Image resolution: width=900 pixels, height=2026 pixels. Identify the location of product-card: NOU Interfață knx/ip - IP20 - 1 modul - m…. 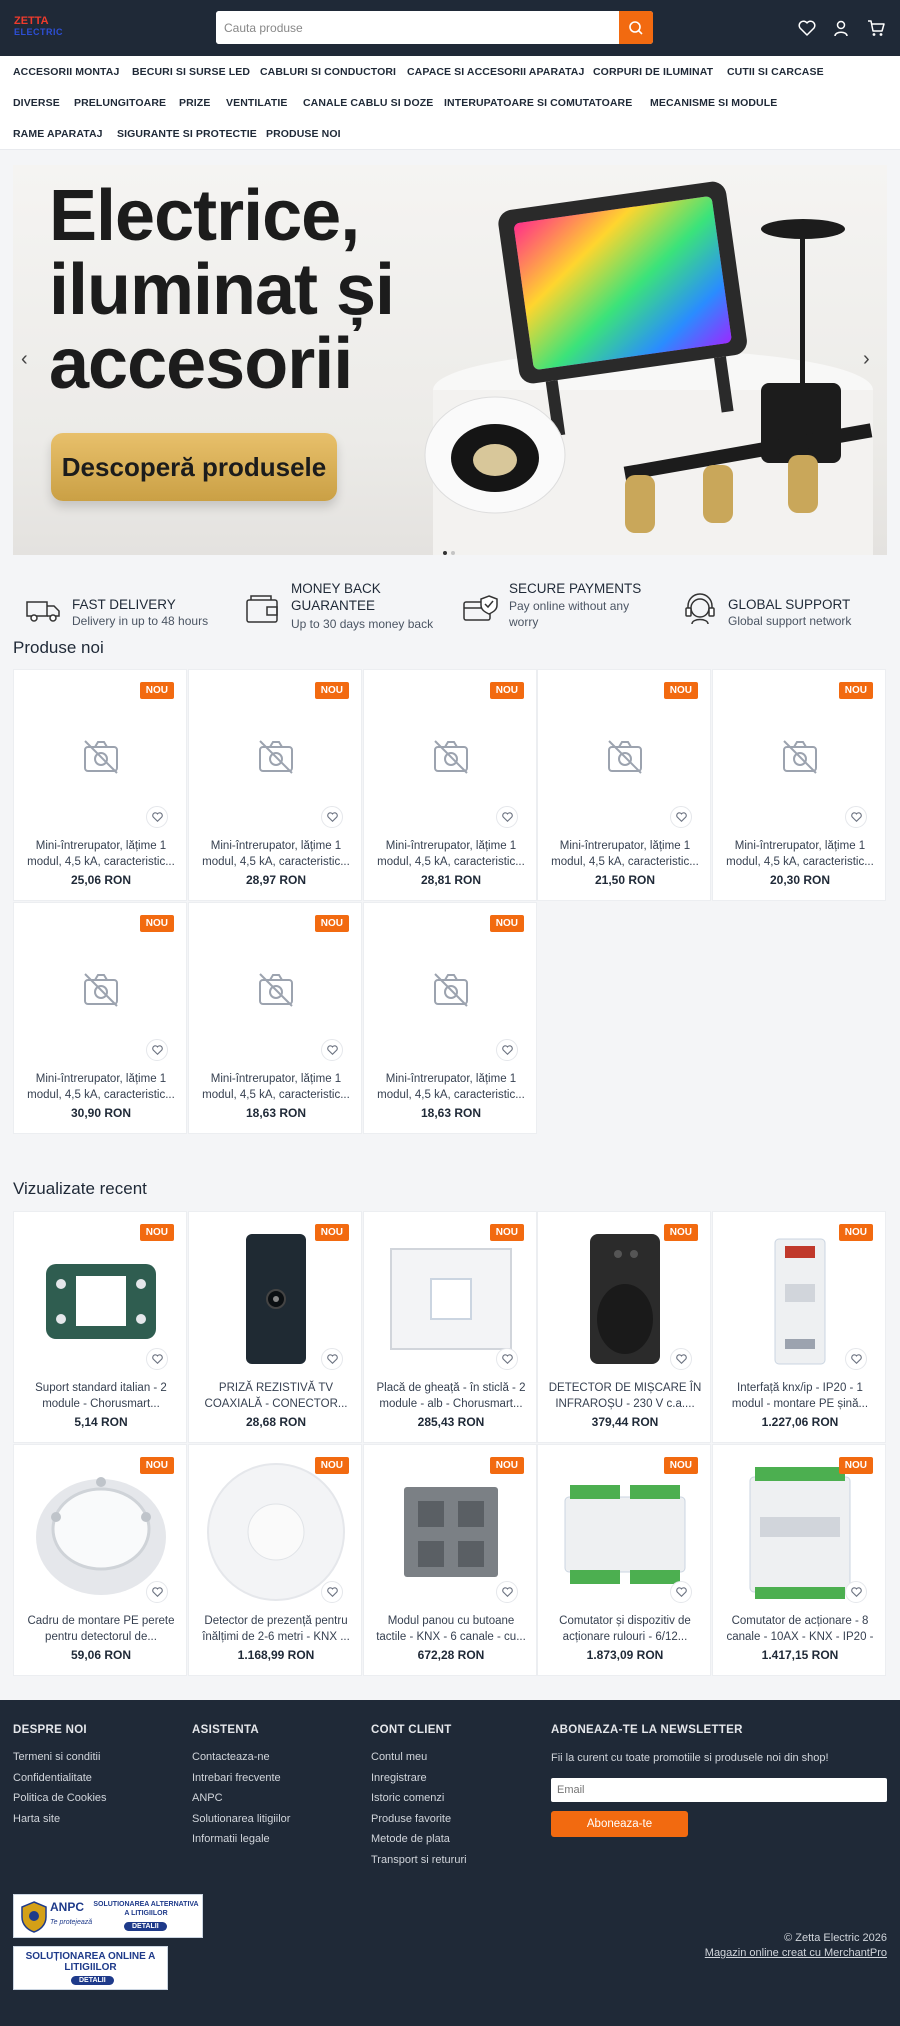
(799, 1327).